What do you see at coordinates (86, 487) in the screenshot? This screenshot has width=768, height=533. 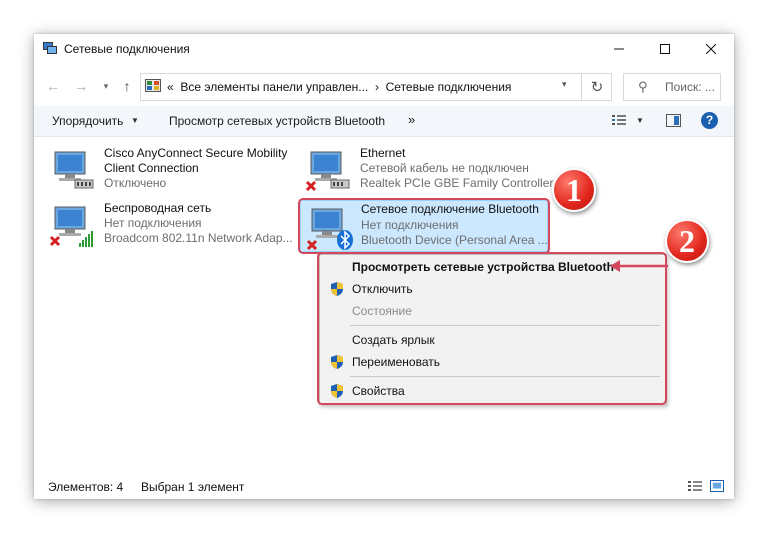 I see `item-count: Элементов: 4` at bounding box center [86, 487].